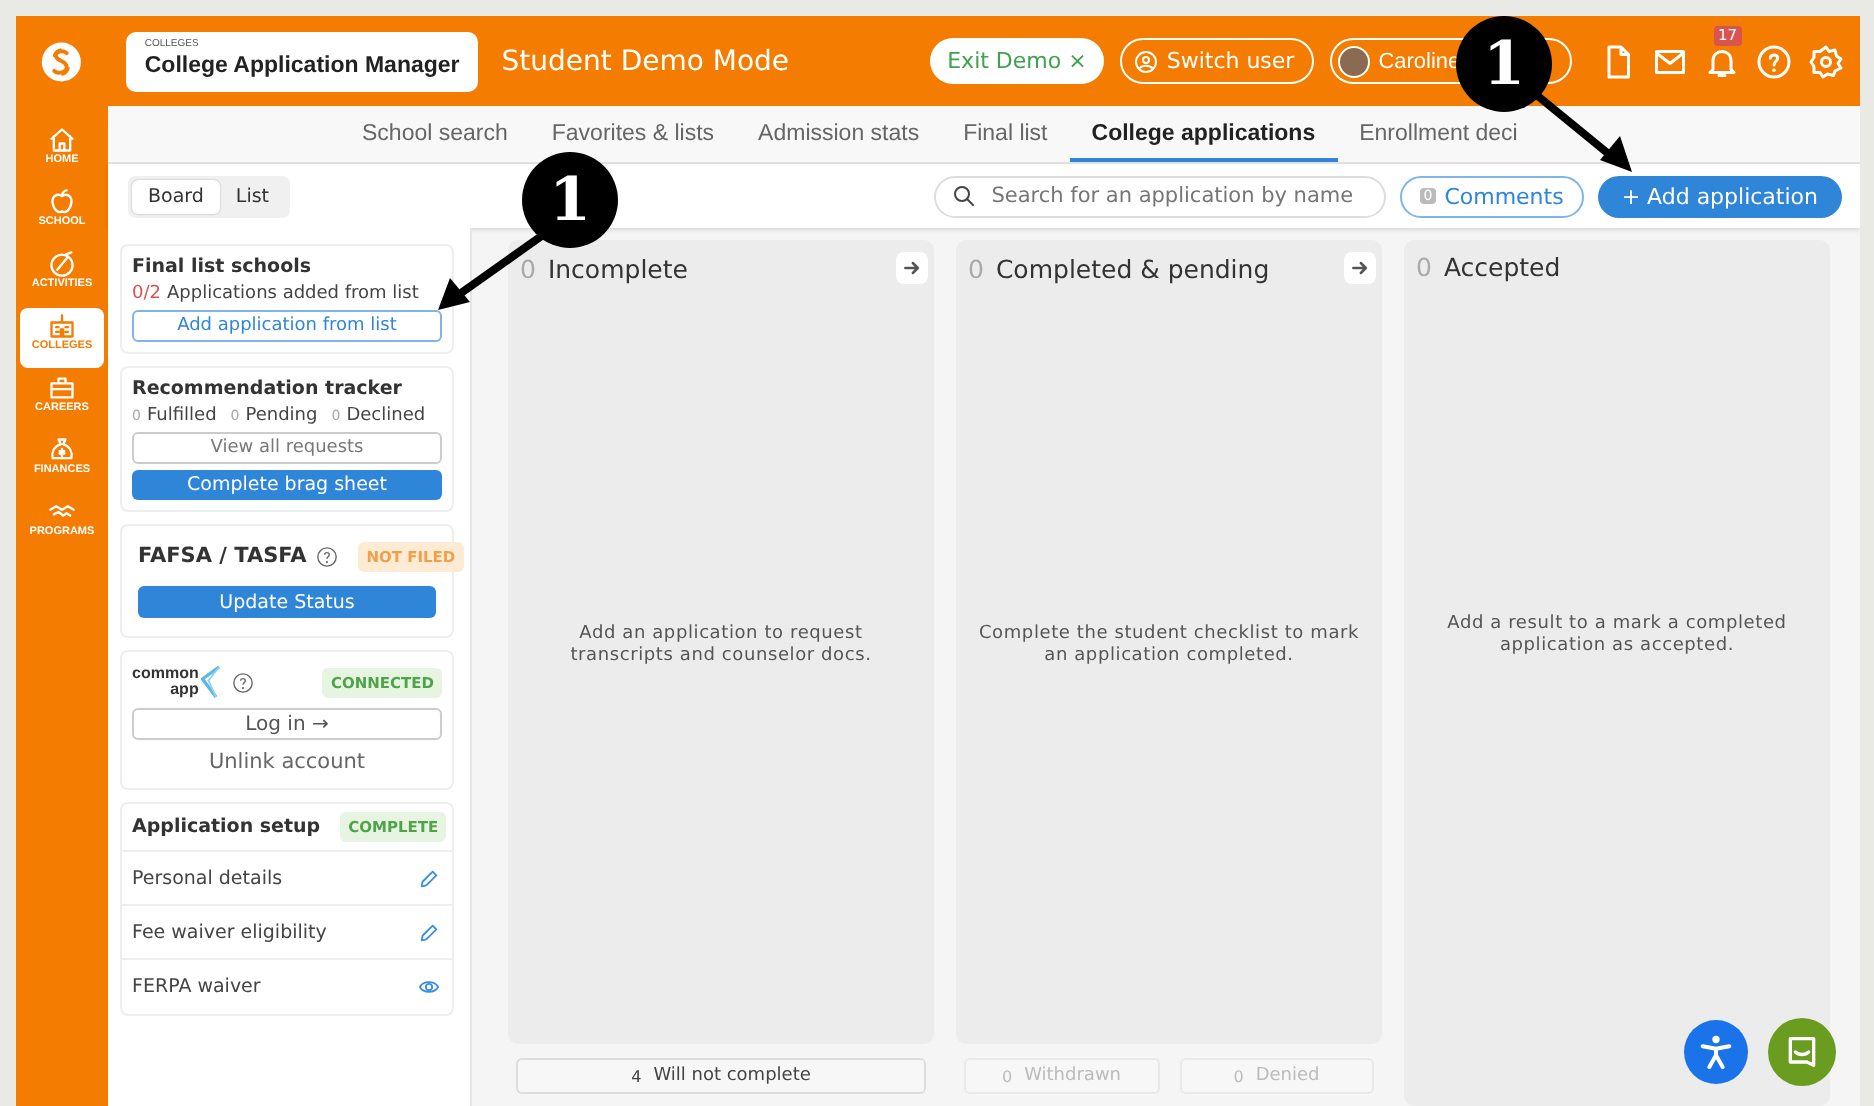  I want to click on settings-icon, so click(1826, 61).